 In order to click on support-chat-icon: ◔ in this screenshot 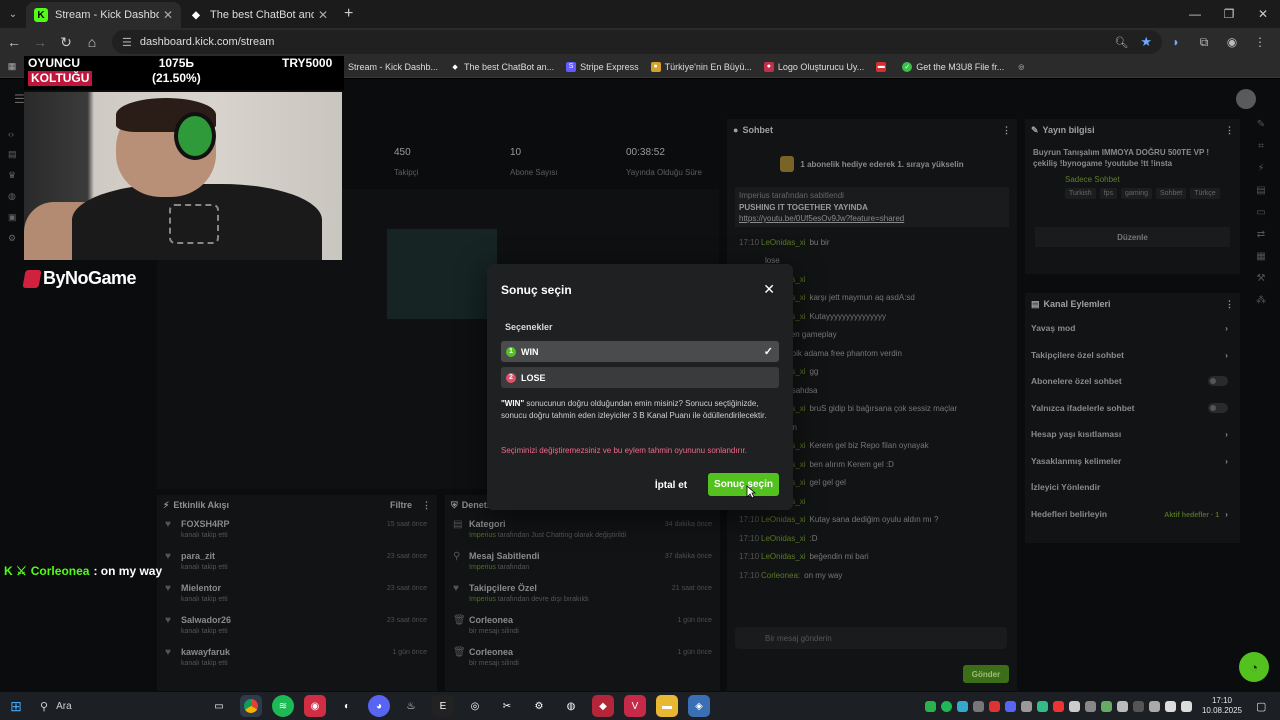, I will do `click(1254, 667)`.